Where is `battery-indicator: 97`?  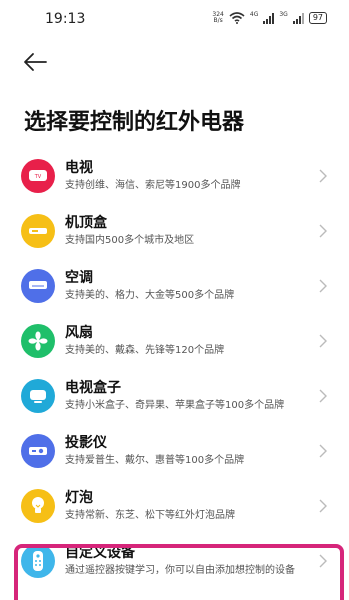 battery-indicator: 97 is located at coordinates (317, 18).